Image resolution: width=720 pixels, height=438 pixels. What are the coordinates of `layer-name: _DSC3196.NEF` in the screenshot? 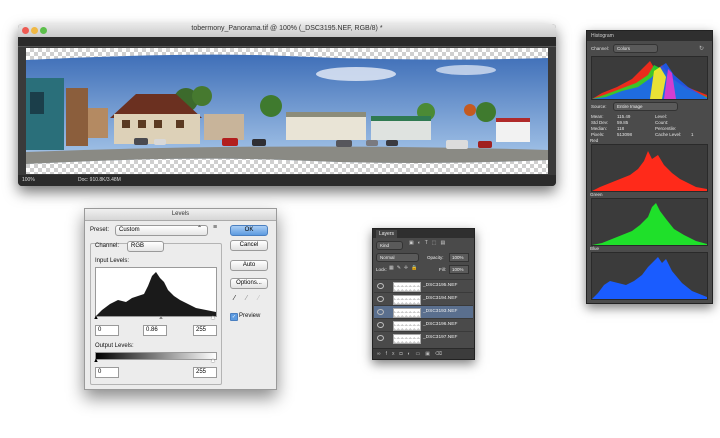 It's located at (440, 324).